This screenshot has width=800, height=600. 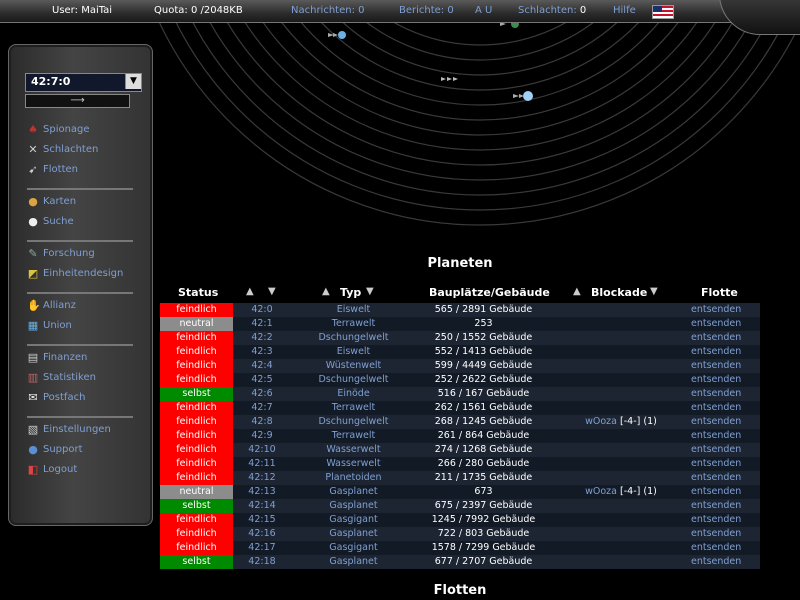 I want to click on buildings-value: 599 / 4449 Gebäude, so click(x=483, y=365).